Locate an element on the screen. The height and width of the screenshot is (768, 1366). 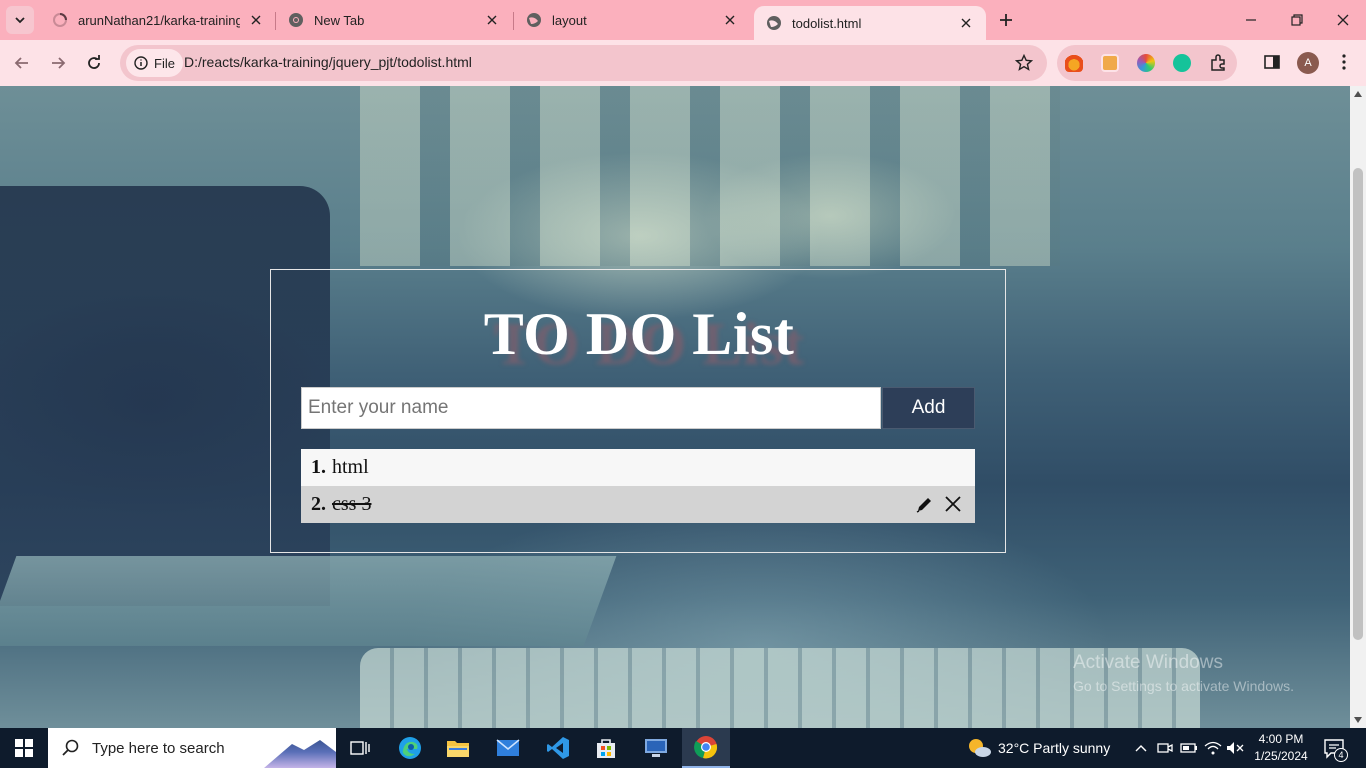
chrome-app is located at coordinates (706, 748).